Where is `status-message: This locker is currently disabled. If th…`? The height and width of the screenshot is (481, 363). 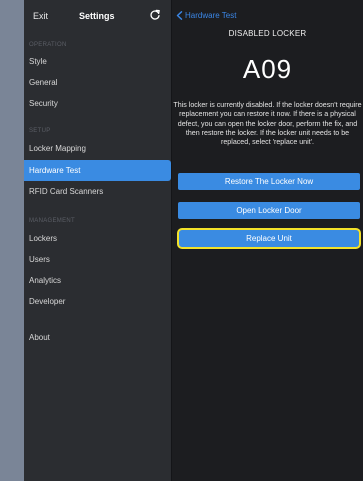
status-message: This locker is currently disabled. If th… is located at coordinates (267, 124).